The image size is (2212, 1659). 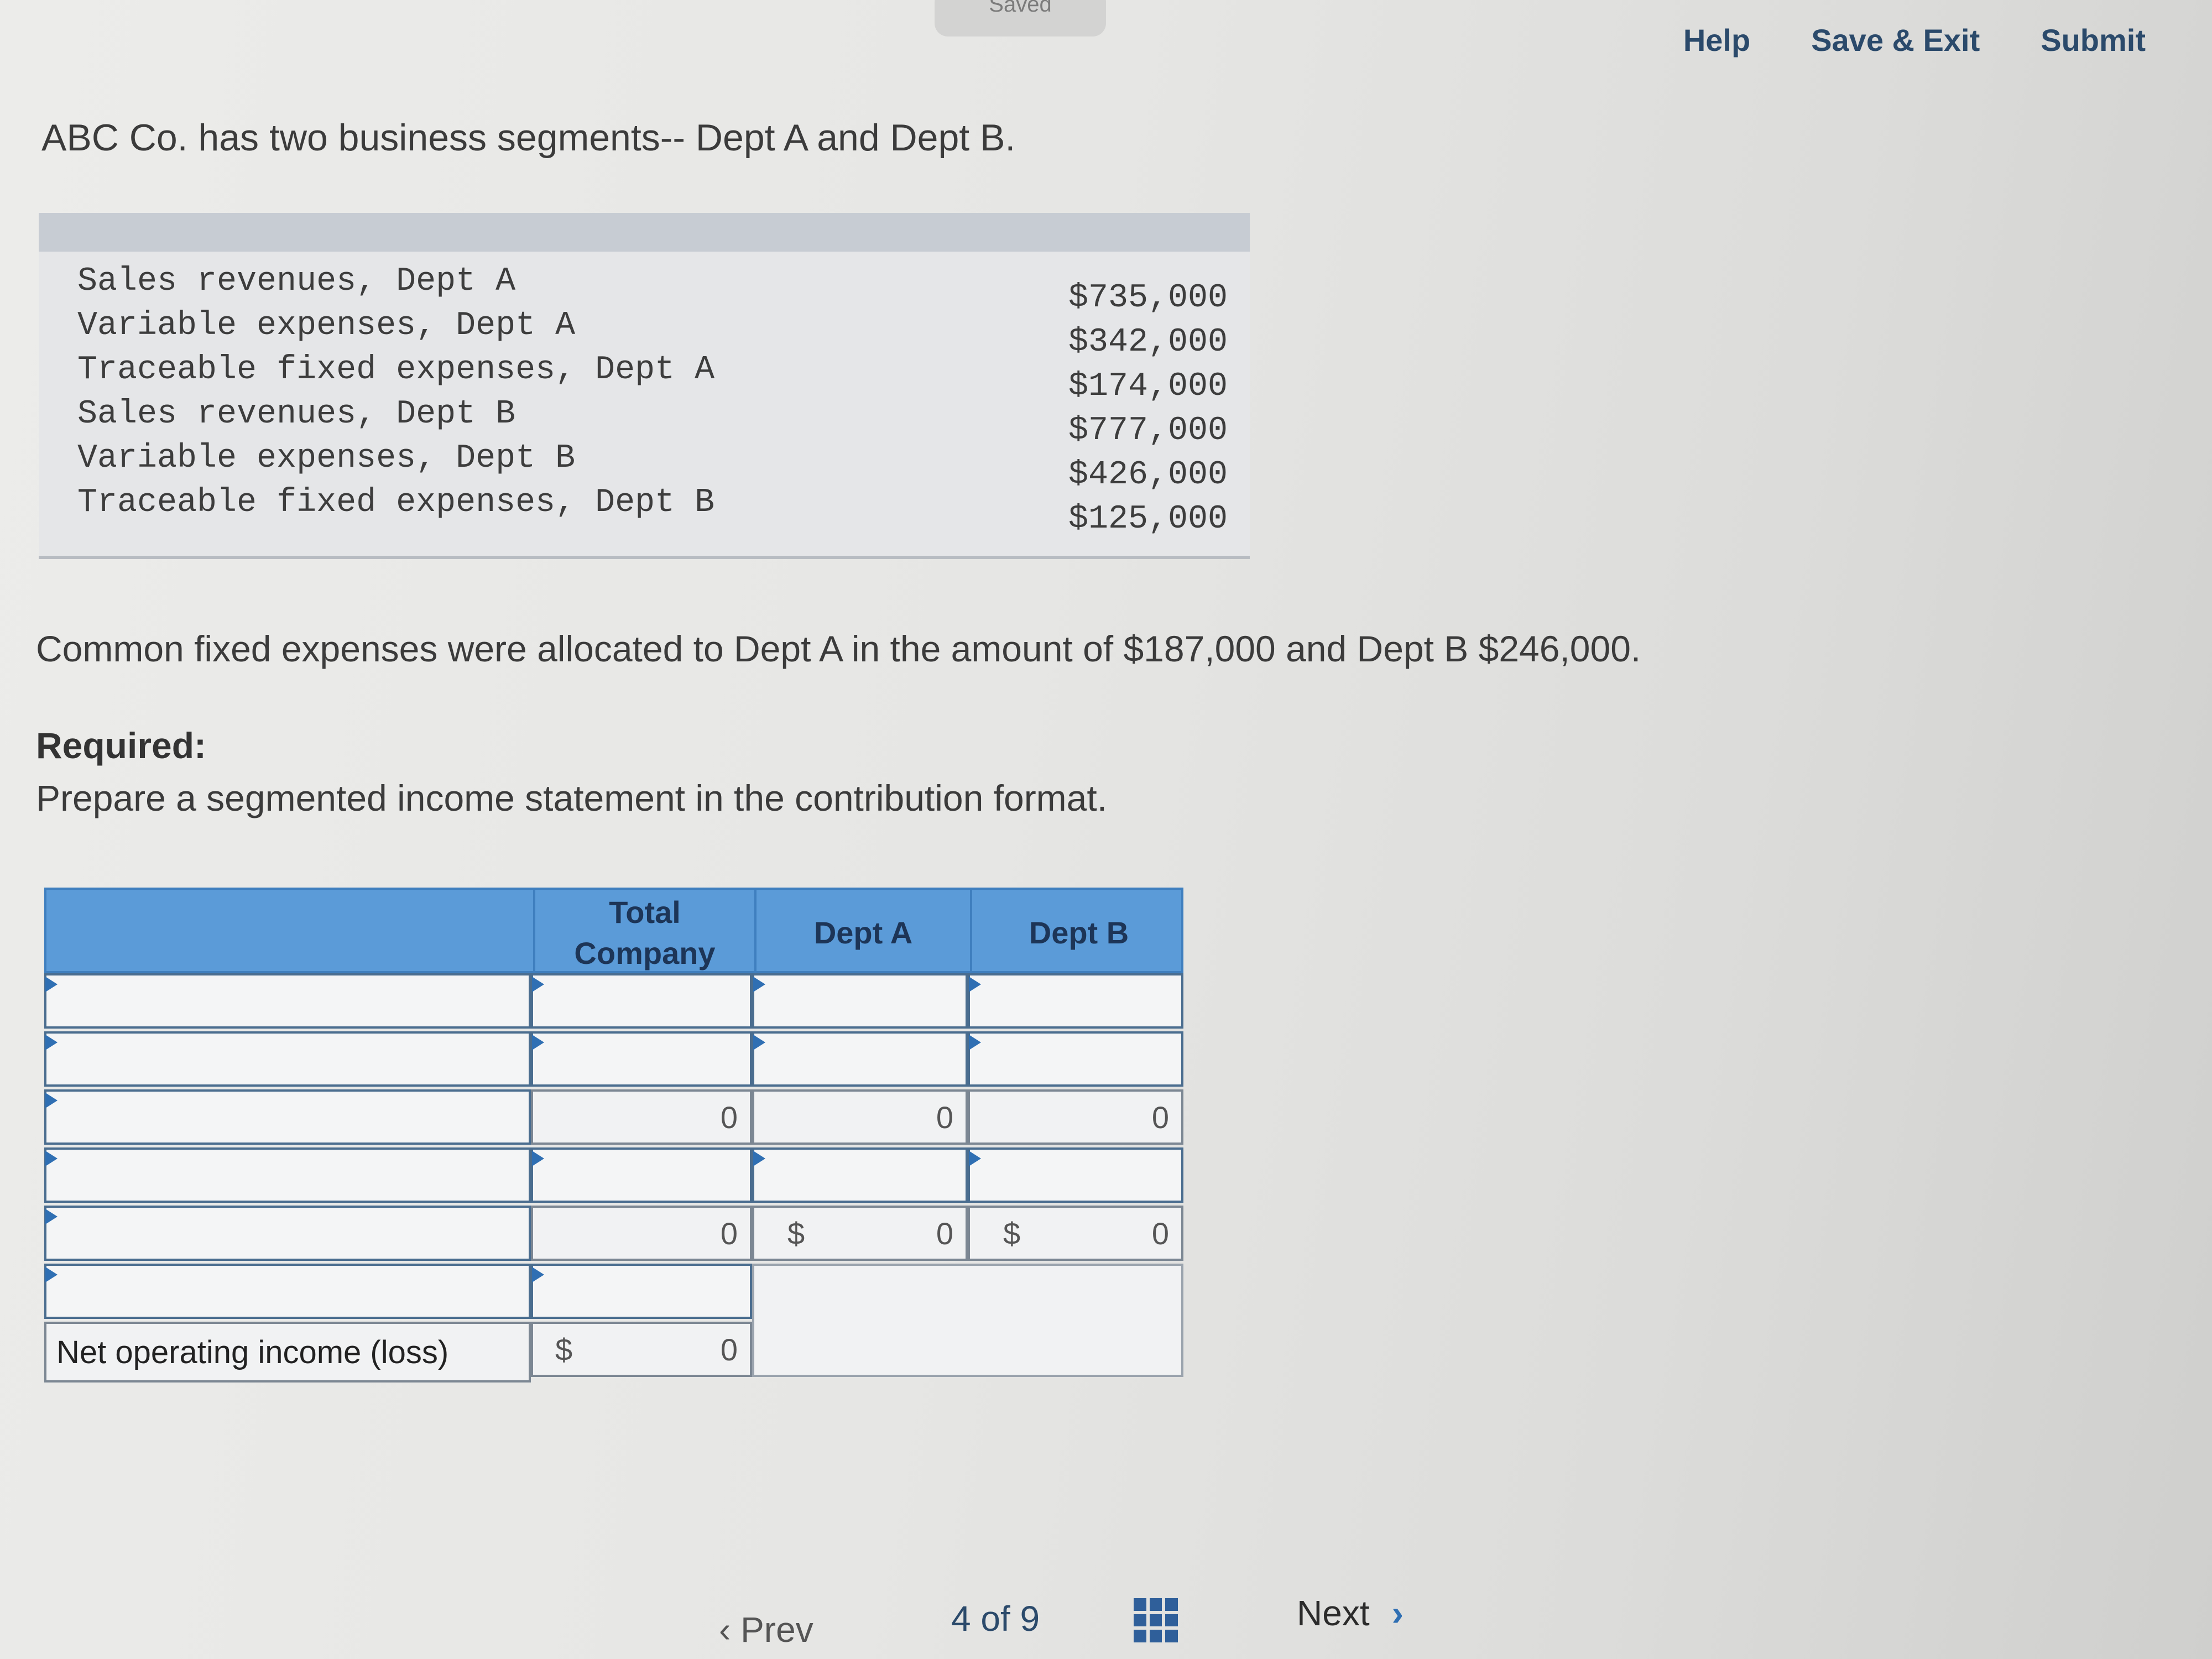 I want to click on page-total: 9, so click(x=1030, y=1619).